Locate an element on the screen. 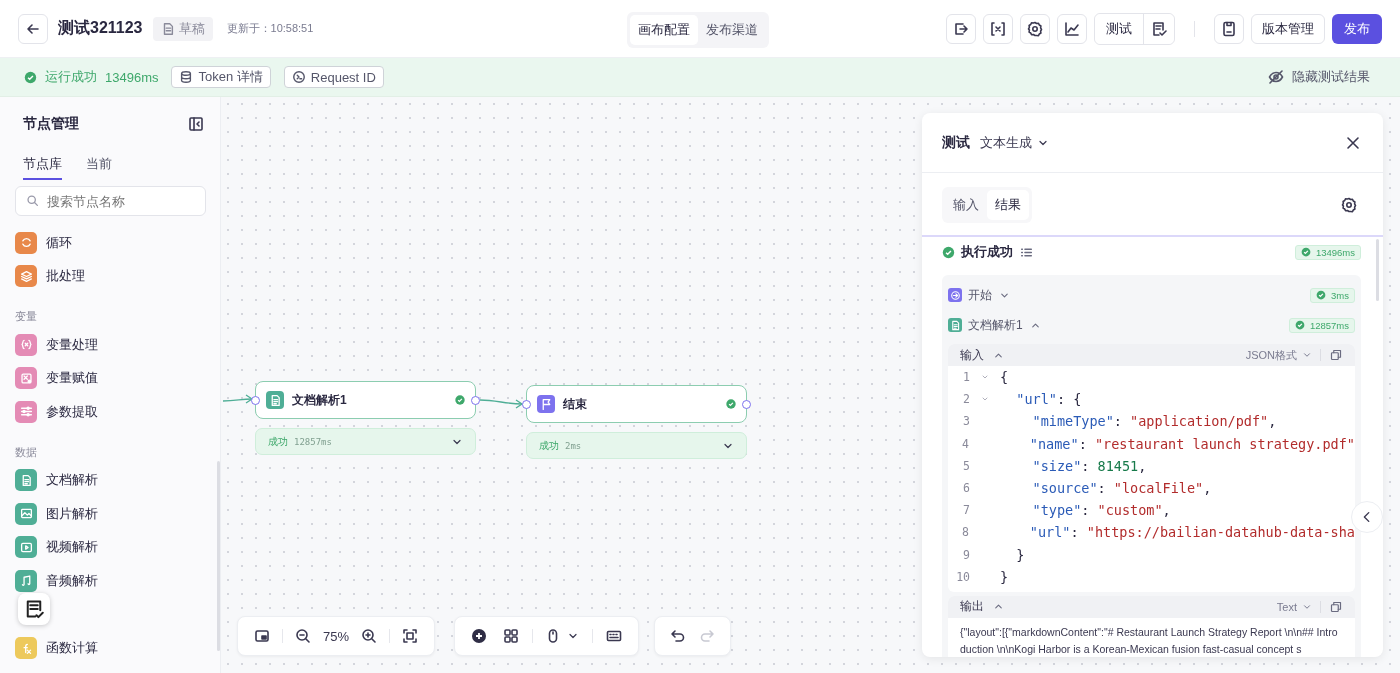 The width and height of the screenshot is (1400, 673). output-text: {"layout":[{"markdownContent":"# Restaurant Launch Strategy Report \n\n## Introduction \n\nKogi Harbor is a Korean-Mexican fusion fast-casual concept s is located at coordinates (1149, 640).